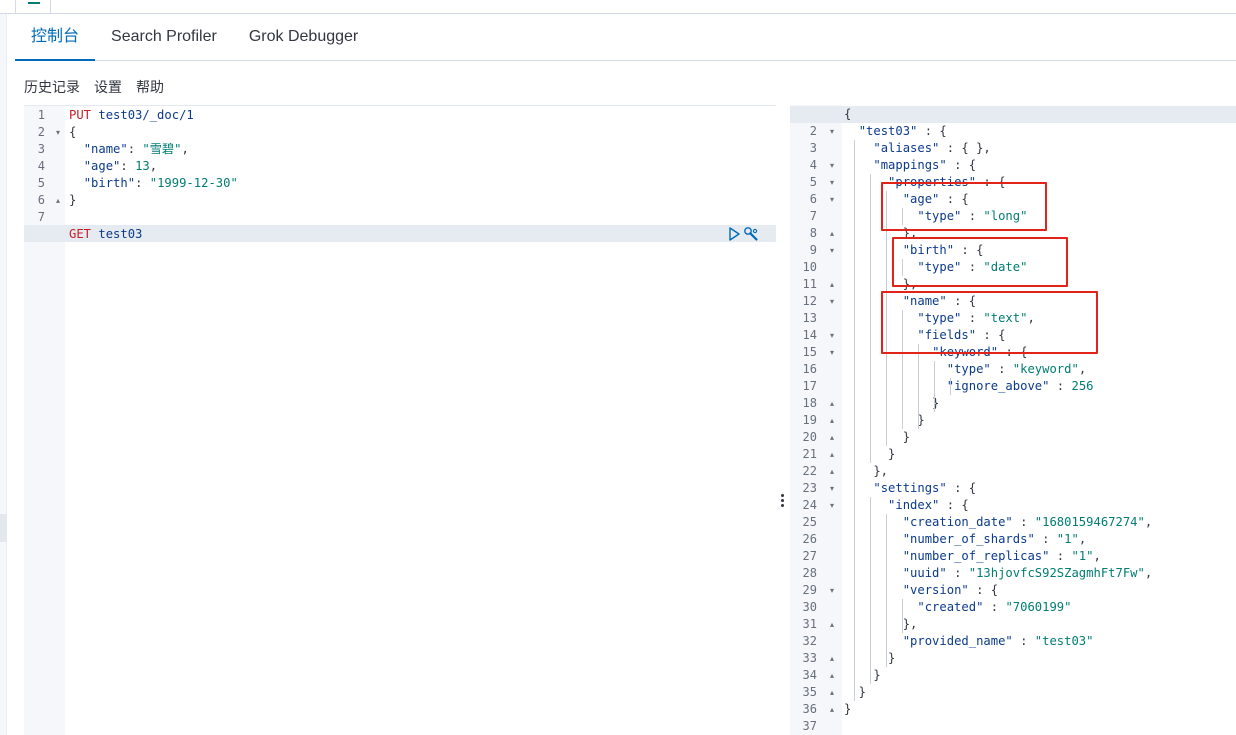 The height and width of the screenshot is (735, 1236). I want to click on line-number: 31, so click(809, 624).